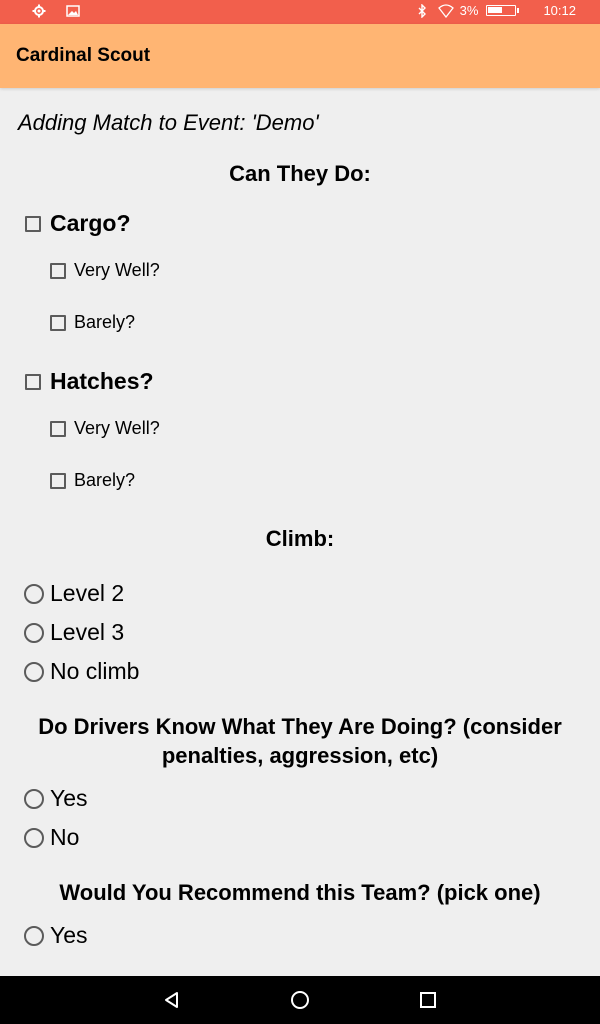 The width and height of the screenshot is (600, 1024). Describe the element at coordinates (469, 10) in the screenshot. I see `battery-percent: 3%` at that location.